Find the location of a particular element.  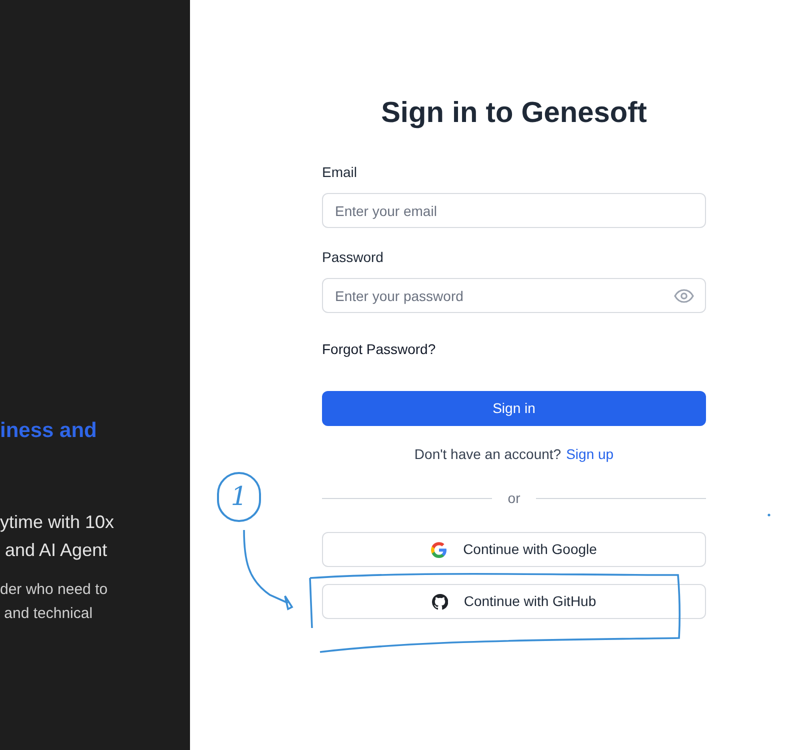

page-title: Sign in to Genesoft is located at coordinates (514, 113).